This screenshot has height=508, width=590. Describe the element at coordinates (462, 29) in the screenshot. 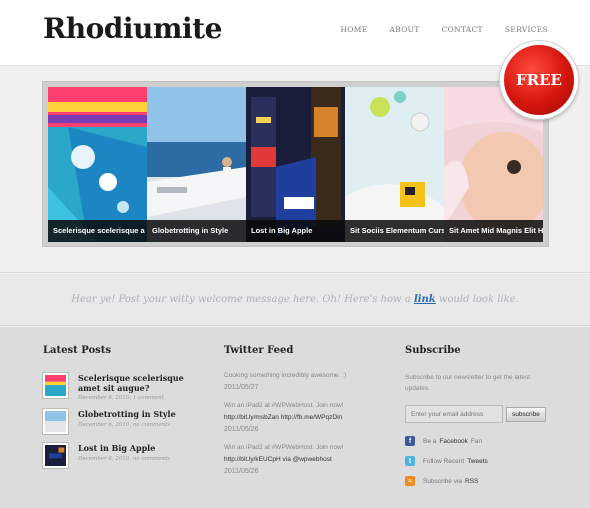

I see `nav-contact: CONTACT` at that location.